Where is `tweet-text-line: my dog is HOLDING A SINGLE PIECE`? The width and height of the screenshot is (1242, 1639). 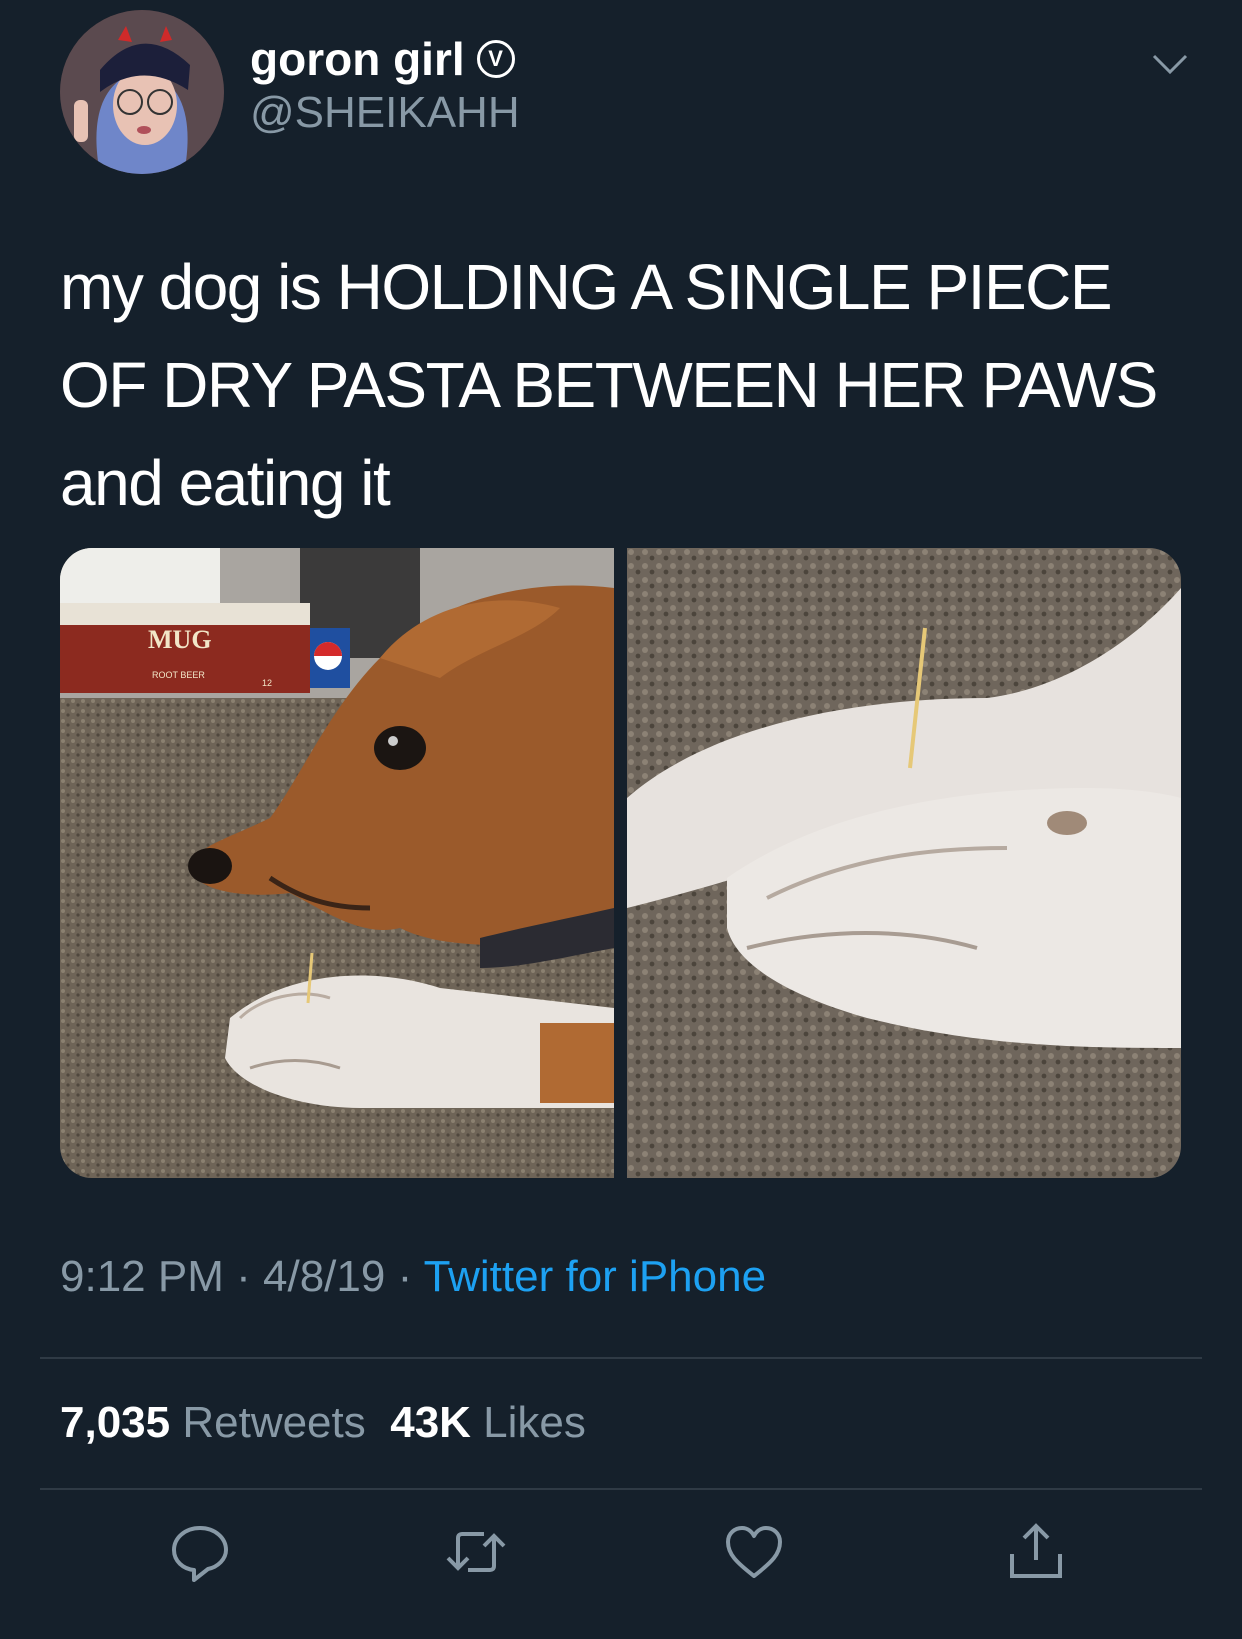 tweet-text-line: my dog is HOLDING A SINGLE PIECE is located at coordinates (586, 287).